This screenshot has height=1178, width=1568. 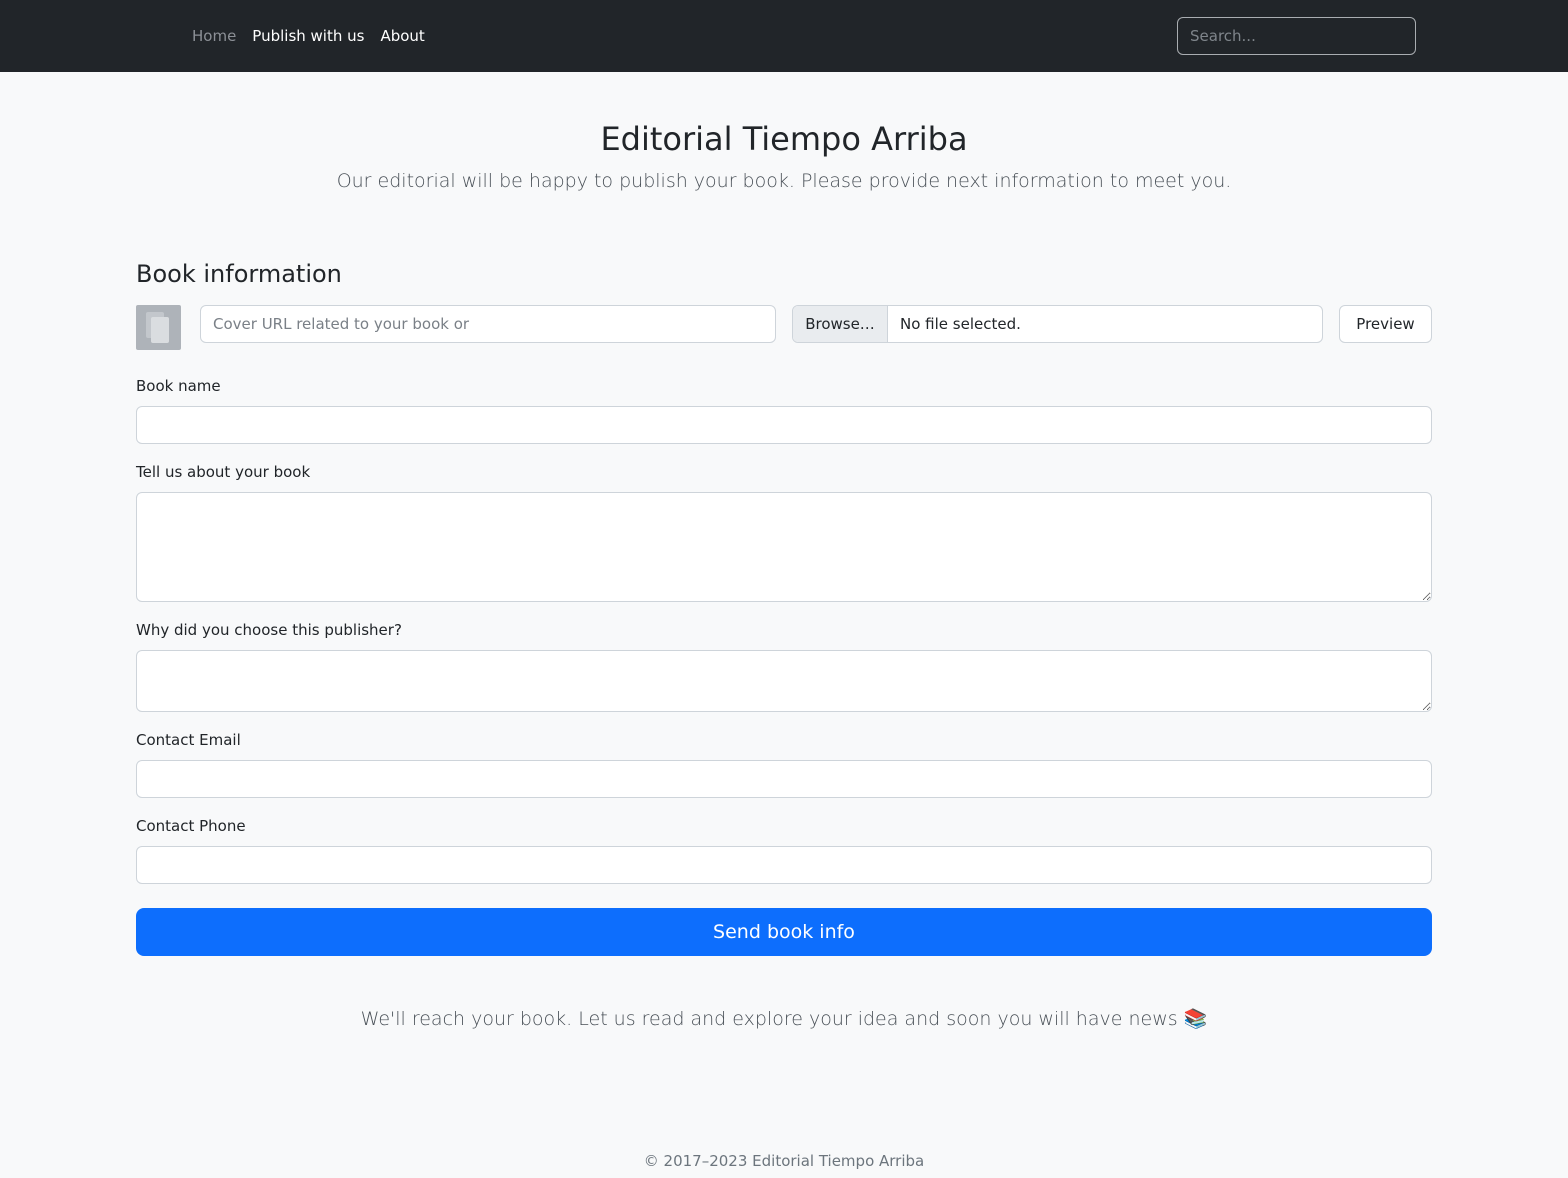 I want to click on file-upload-field: Browse… No file selected., so click(x=1057, y=324).